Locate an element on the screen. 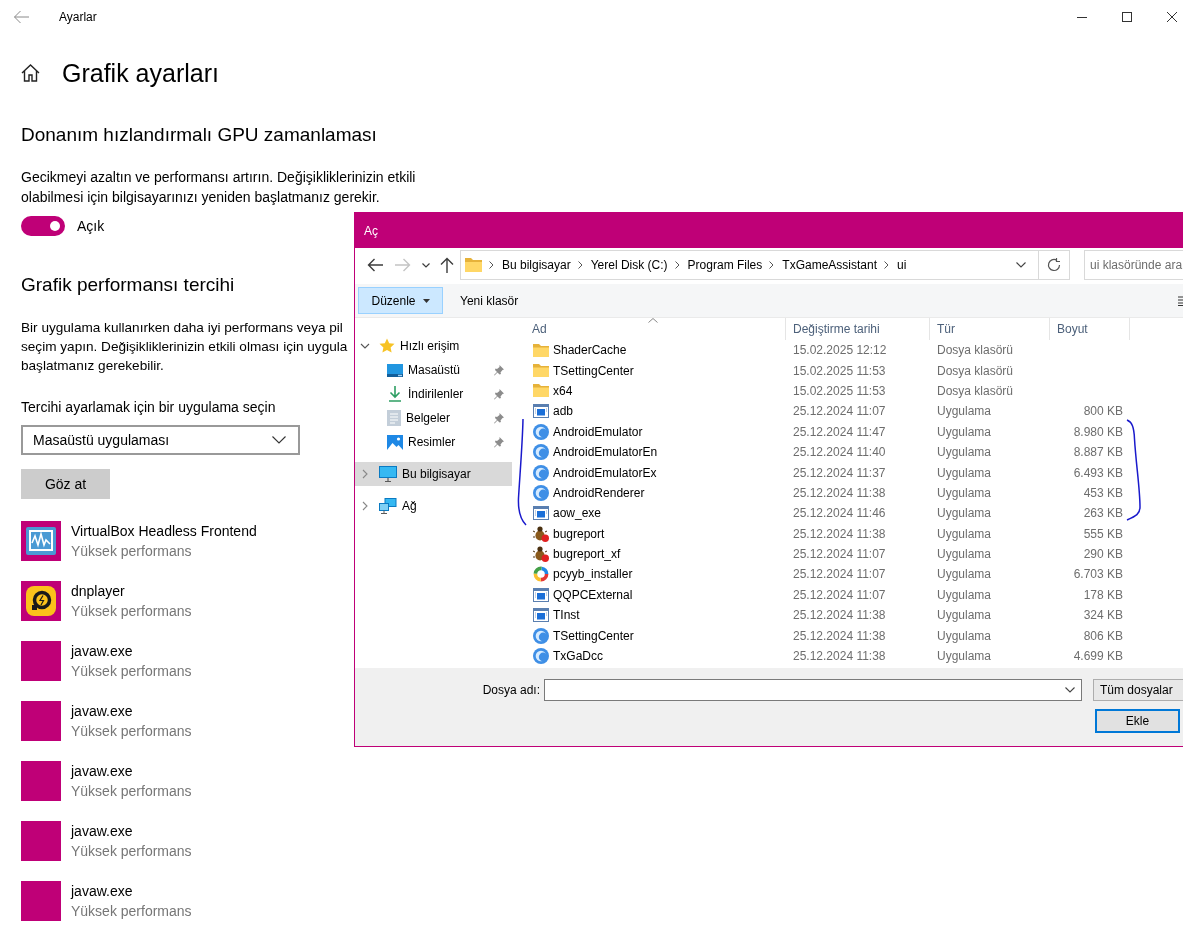 The width and height of the screenshot is (1183, 926). program-window-icon is located at coordinates (541, 513).